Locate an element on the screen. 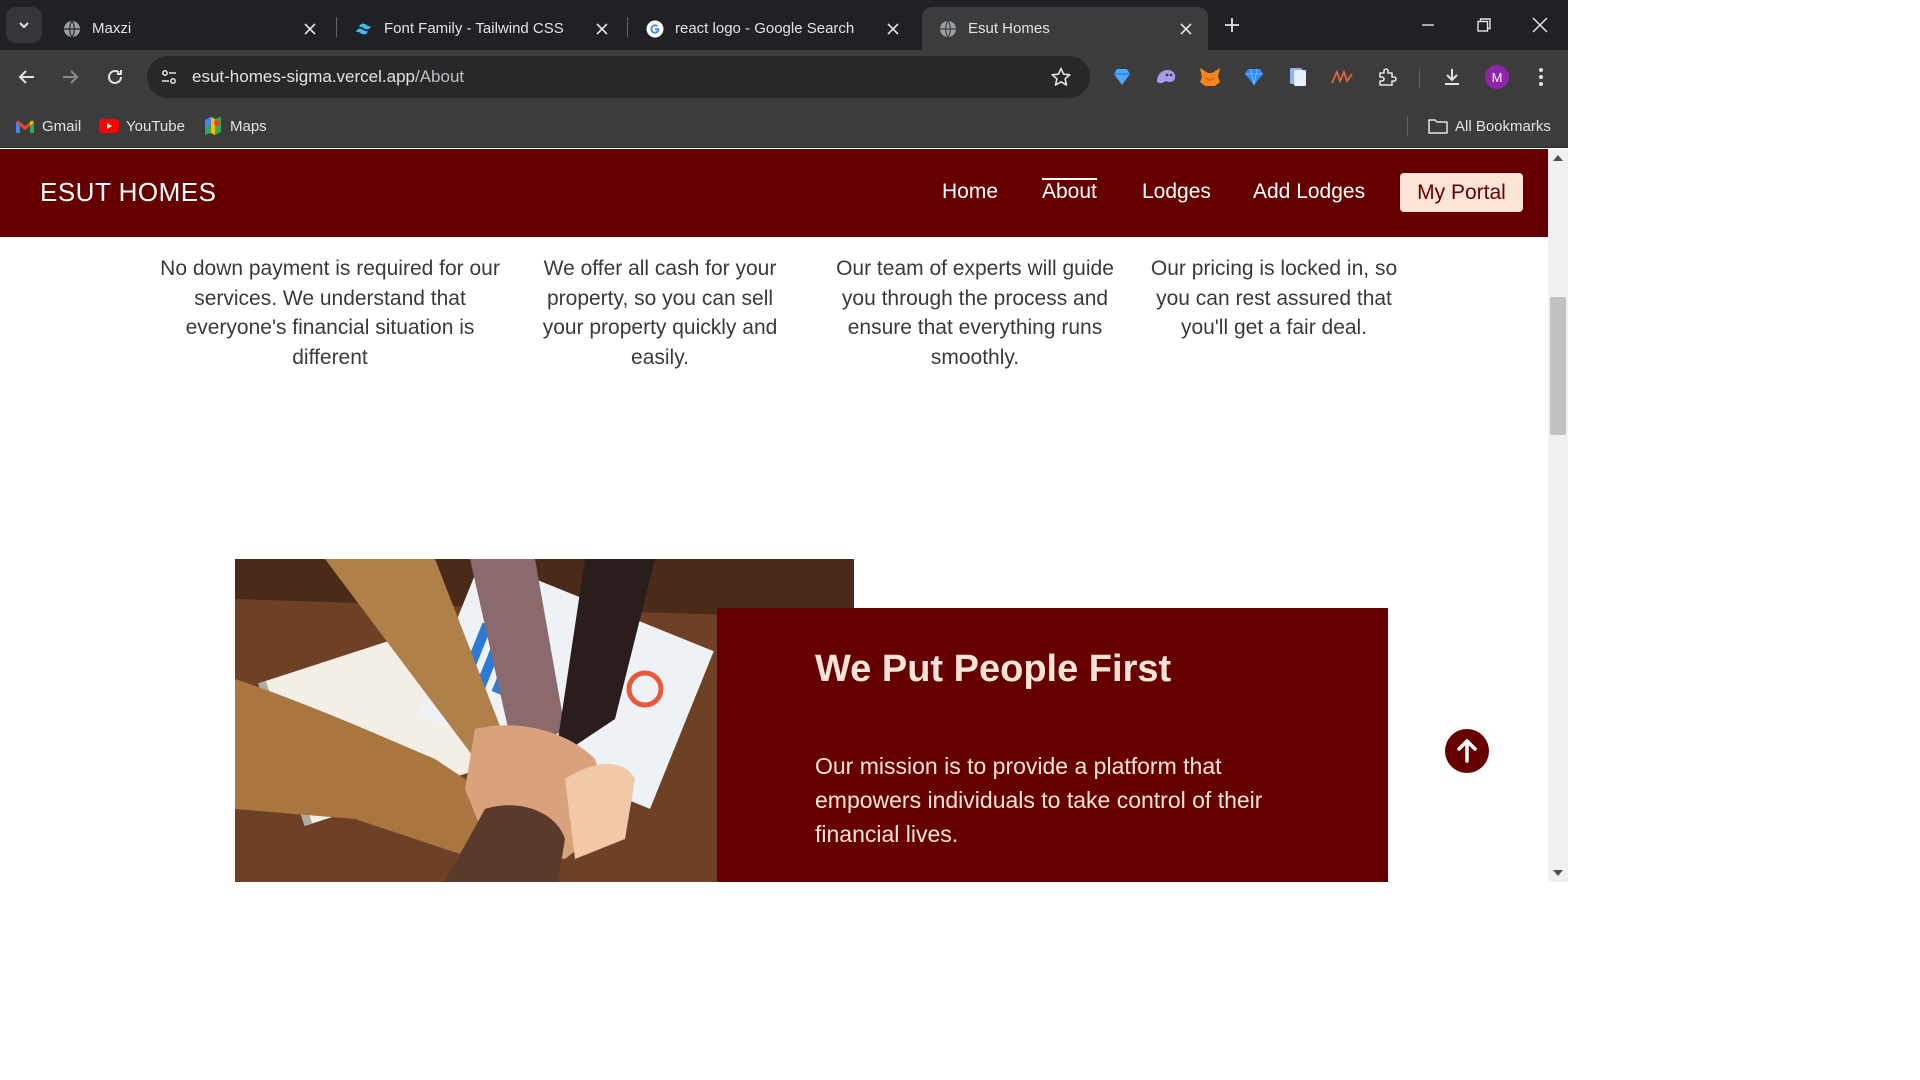 The image size is (1920, 1080). tab-title: Maxzi is located at coordinates (112, 28).